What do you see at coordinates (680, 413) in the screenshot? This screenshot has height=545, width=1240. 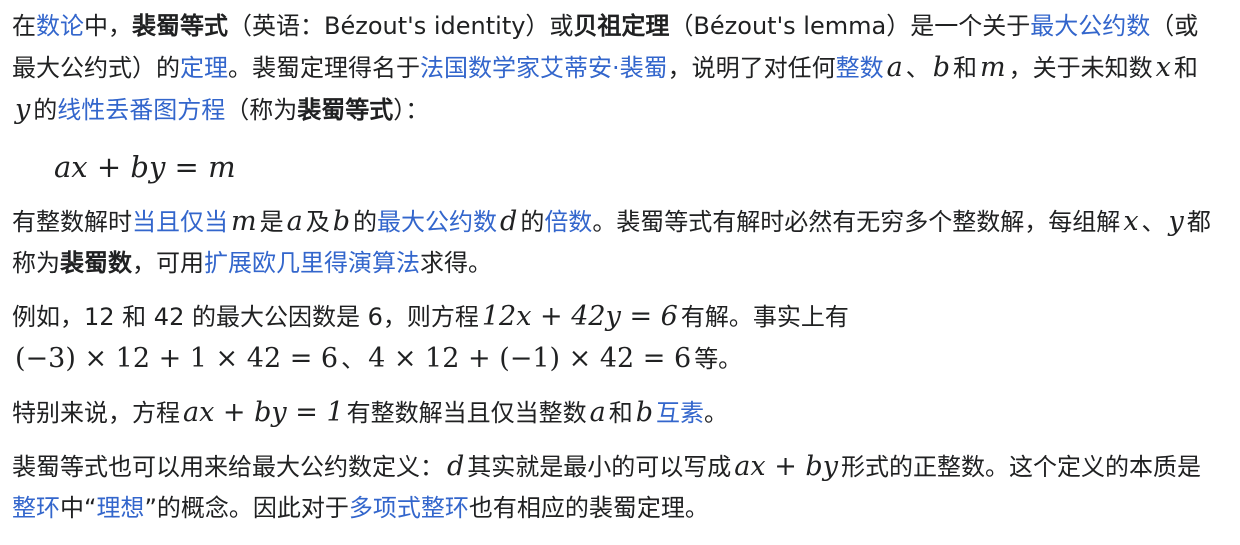 I see `link-coprime: 互素` at bounding box center [680, 413].